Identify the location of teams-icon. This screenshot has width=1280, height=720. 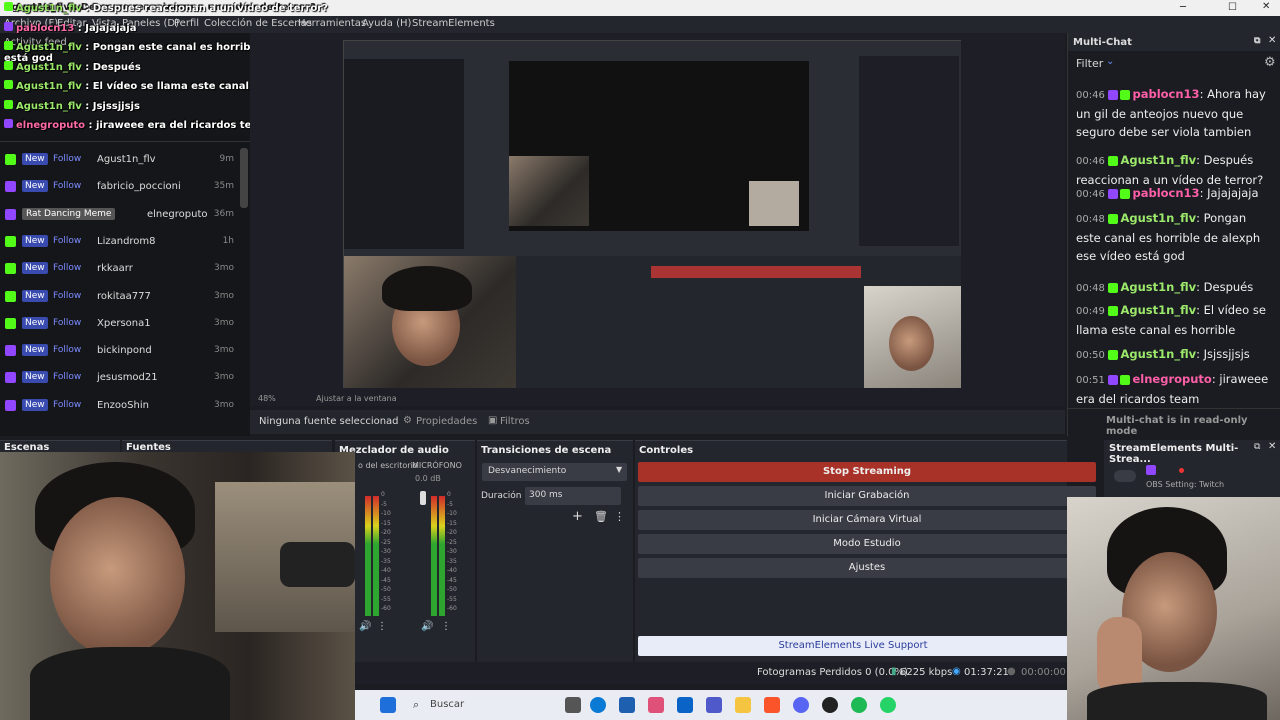
(714, 705).